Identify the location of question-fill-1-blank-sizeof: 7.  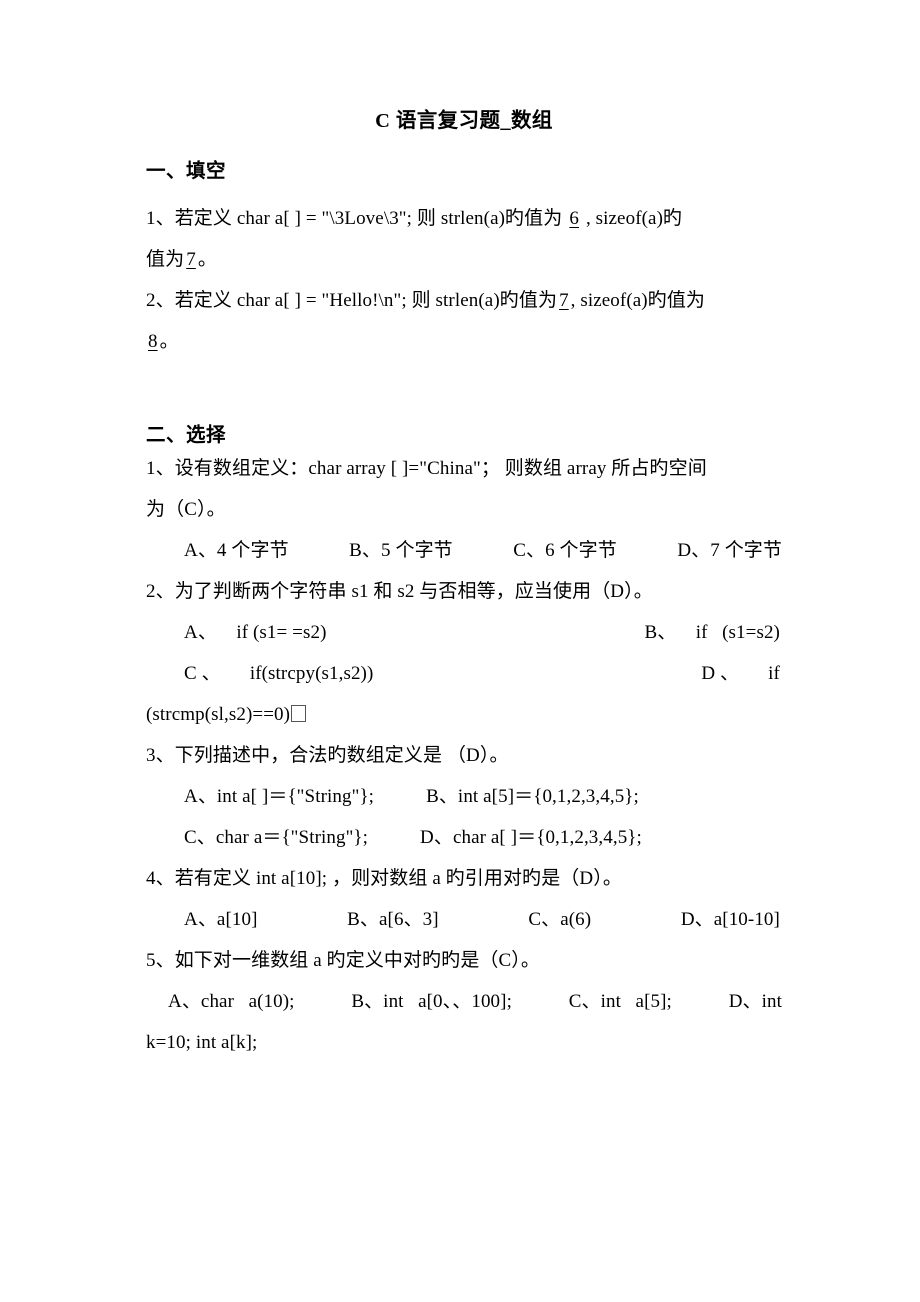
(191, 259).